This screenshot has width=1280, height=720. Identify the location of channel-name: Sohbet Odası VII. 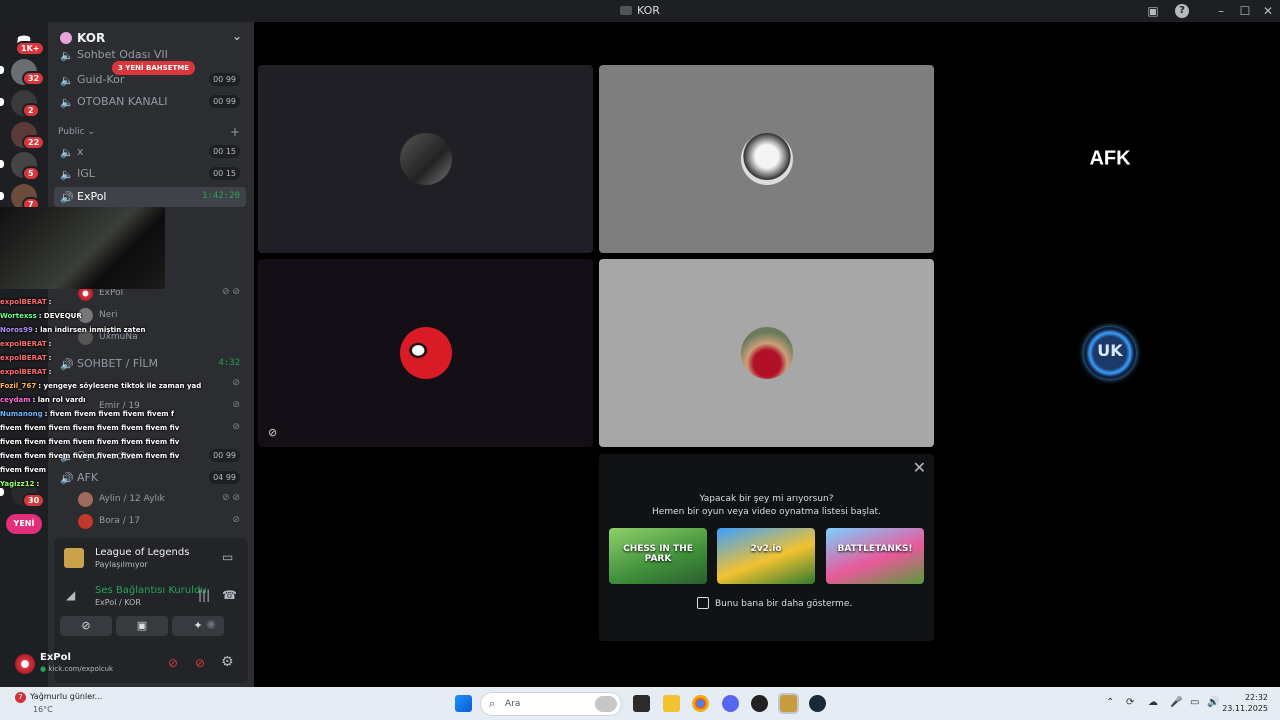
(122, 55).